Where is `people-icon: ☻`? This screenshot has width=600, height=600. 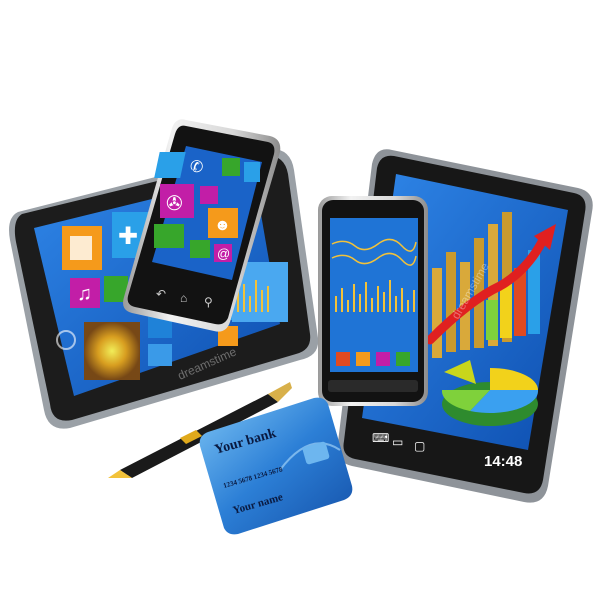 people-icon: ☻ is located at coordinates (222, 225).